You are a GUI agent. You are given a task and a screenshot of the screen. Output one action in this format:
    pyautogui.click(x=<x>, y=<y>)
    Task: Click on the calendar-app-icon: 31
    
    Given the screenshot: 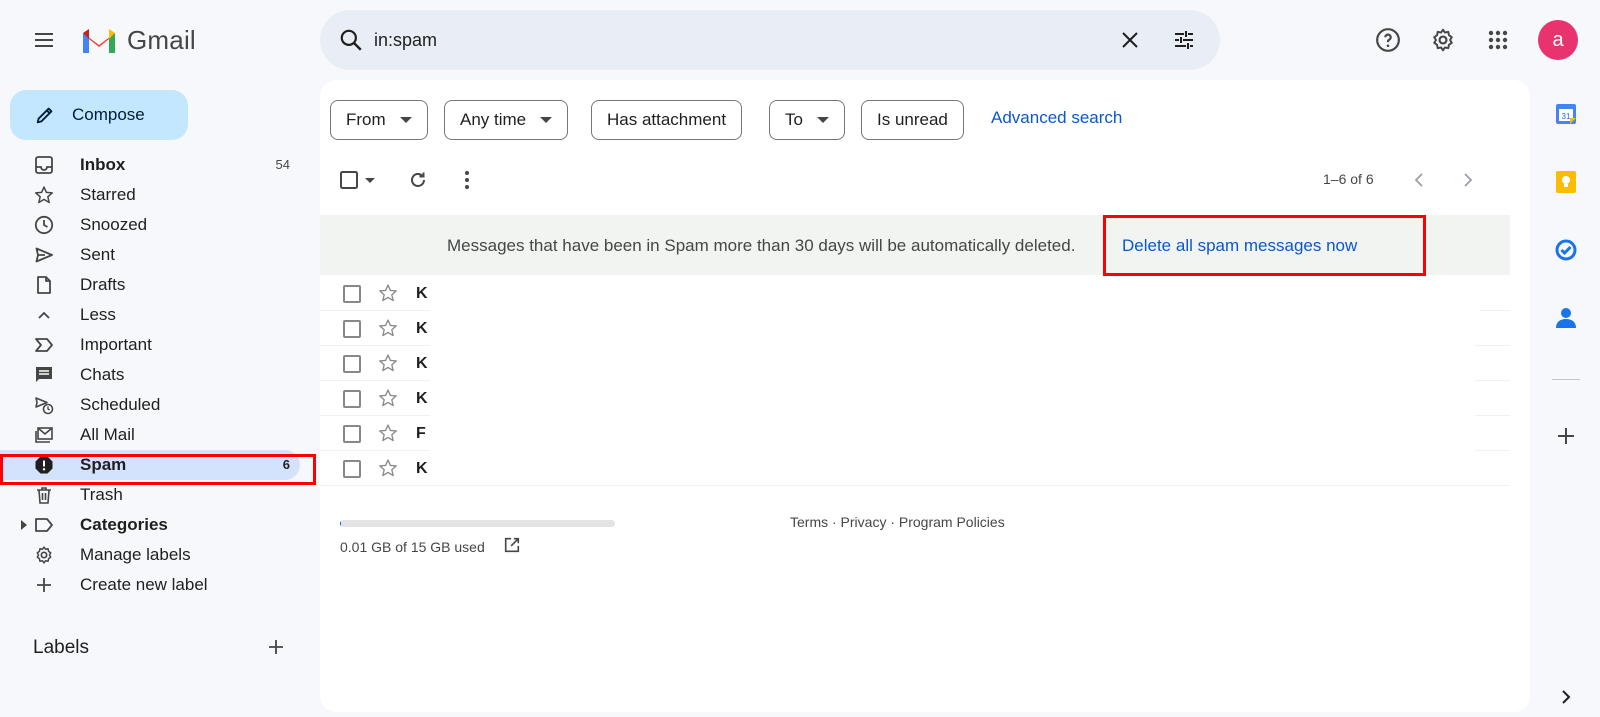 What is the action you would take?
    pyautogui.click(x=1566, y=114)
    